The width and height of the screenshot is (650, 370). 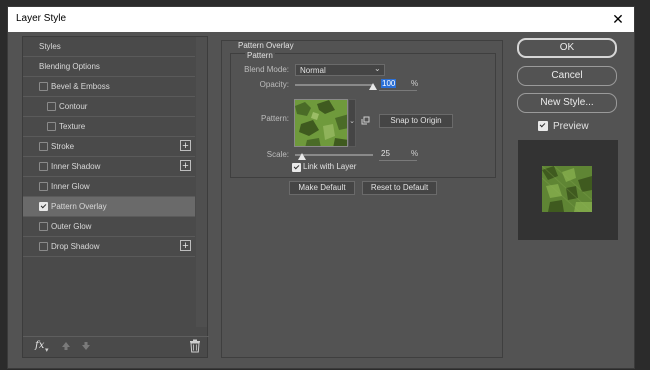 I want to click on scale-percent: %, so click(x=415, y=153).